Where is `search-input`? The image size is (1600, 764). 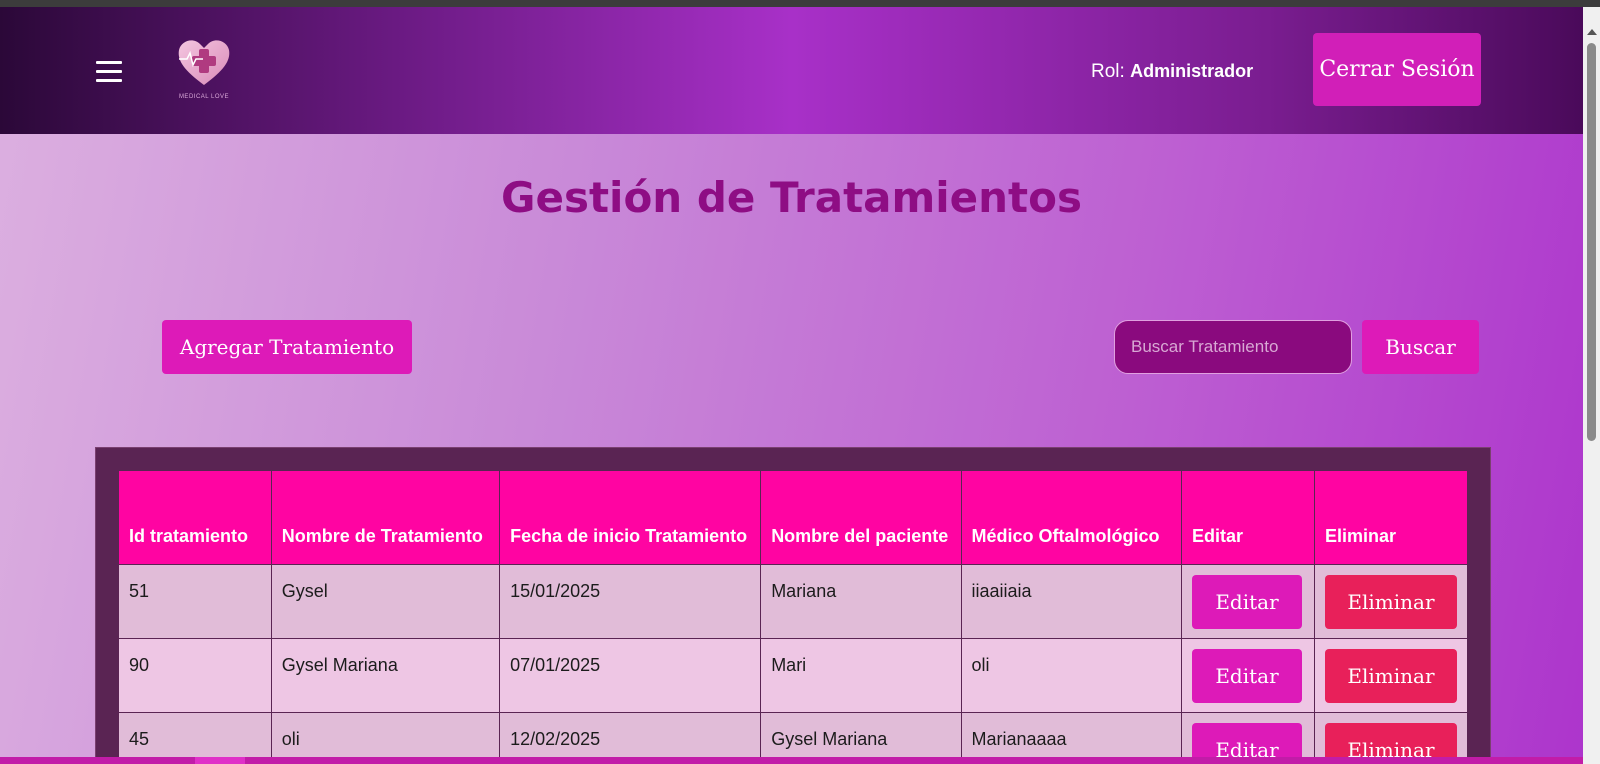 search-input is located at coordinates (1233, 347).